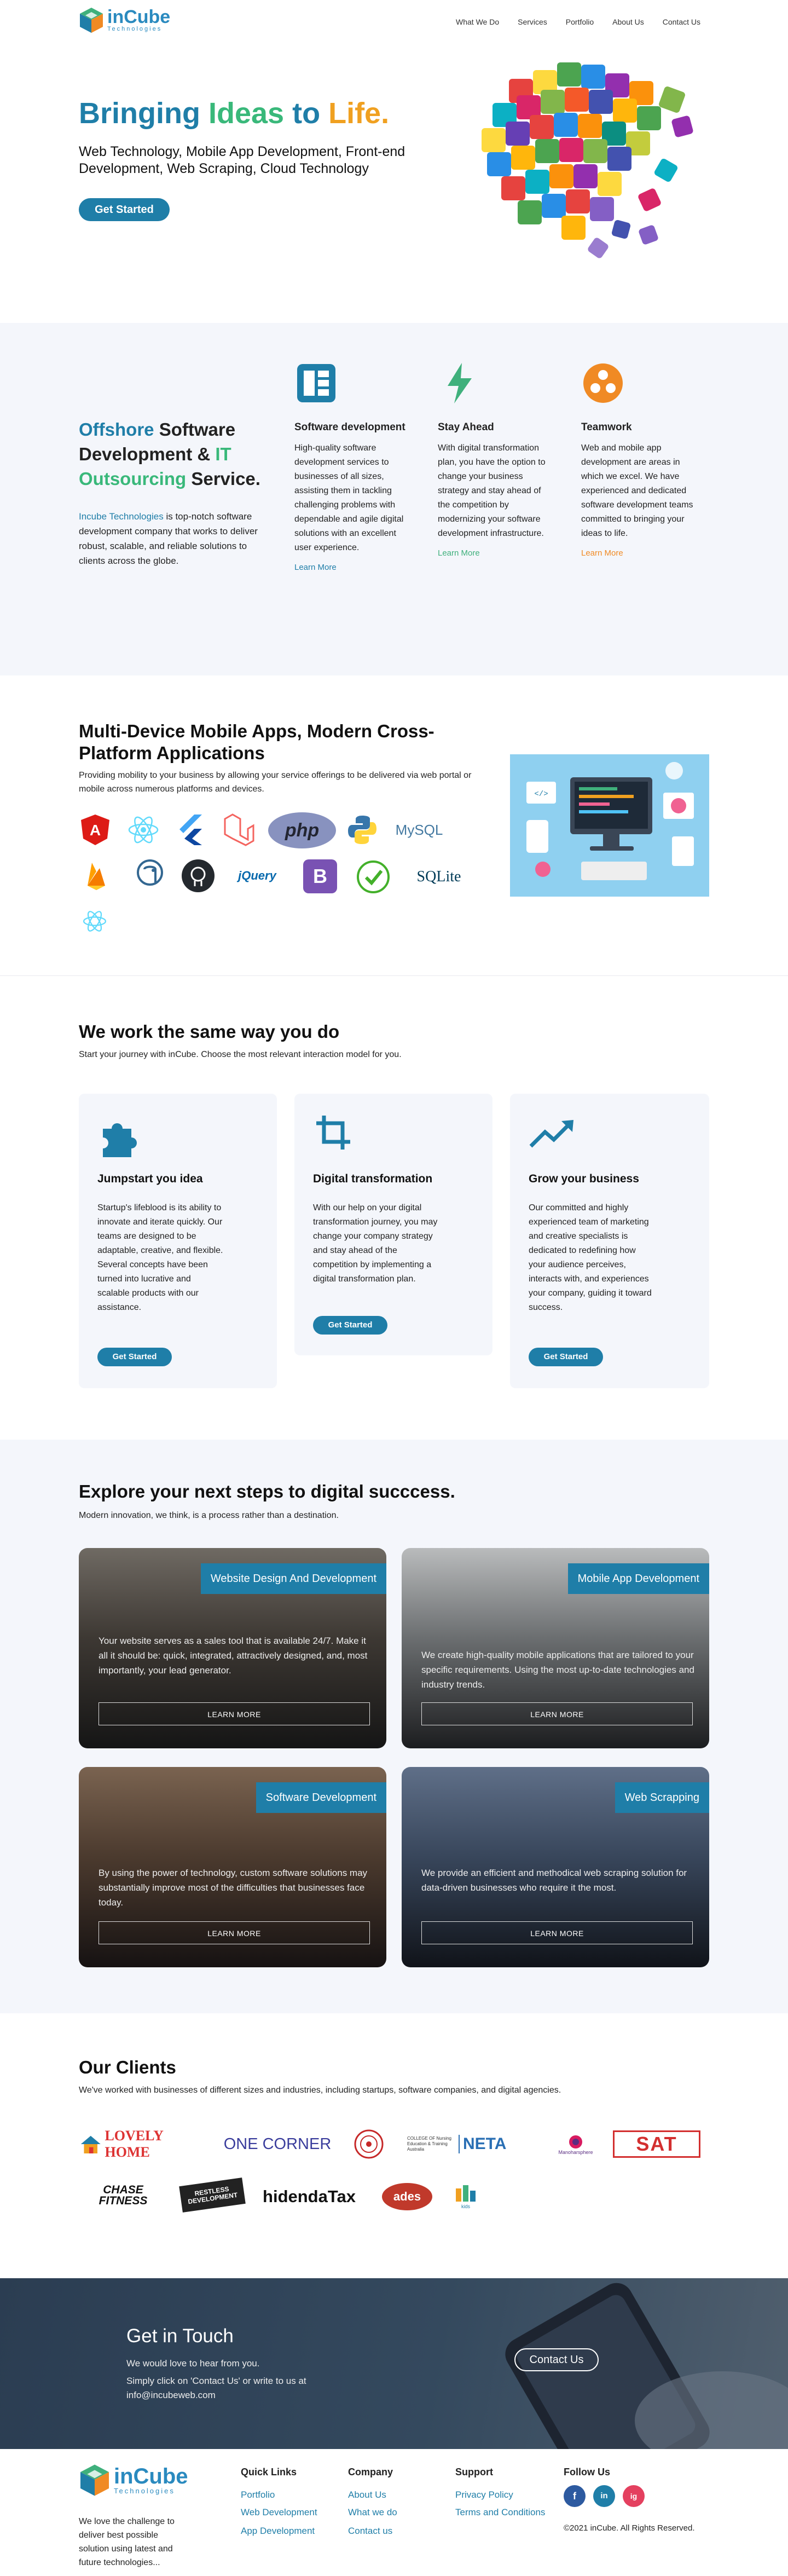 Image resolution: width=788 pixels, height=2576 pixels. Describe the element at coordinates (124, 209) in the screenshot. I see `hero-get-started-button: Get Started` at that location.